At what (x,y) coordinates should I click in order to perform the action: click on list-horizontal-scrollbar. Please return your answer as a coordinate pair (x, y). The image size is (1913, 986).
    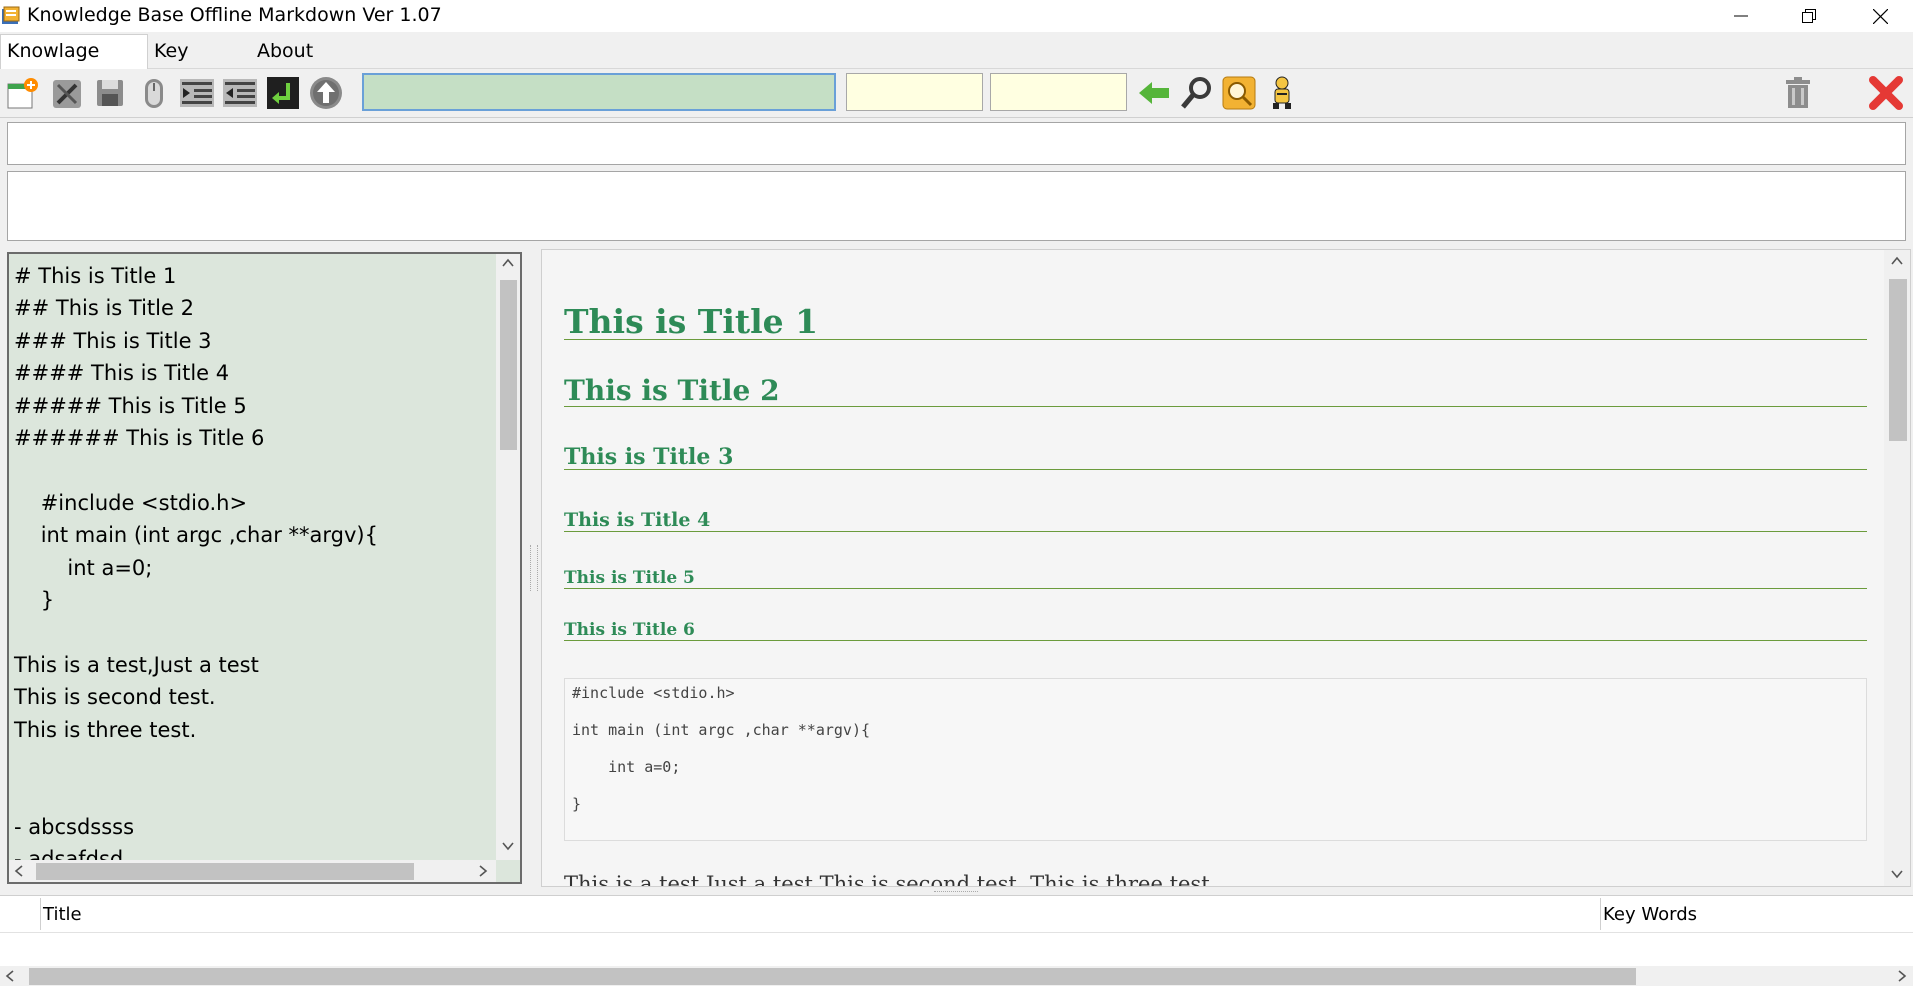
    Looking at the image, I should click on (956, 976).